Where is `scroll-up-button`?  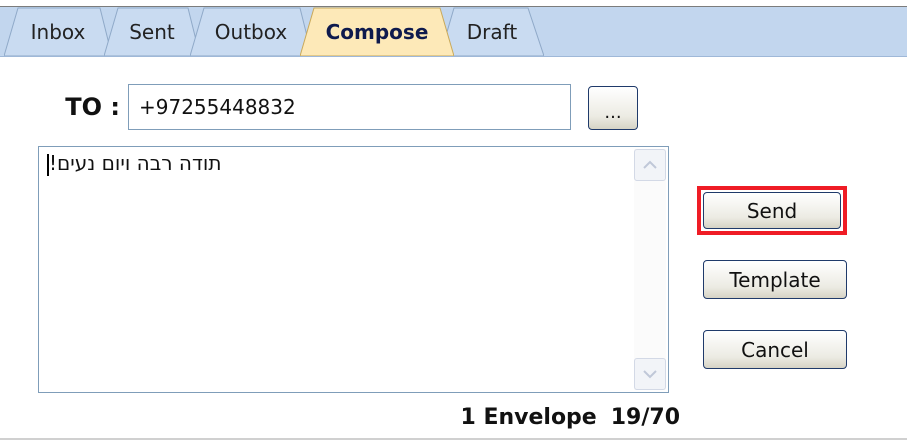
scroll-up-button is located at coordinates (650, 165).